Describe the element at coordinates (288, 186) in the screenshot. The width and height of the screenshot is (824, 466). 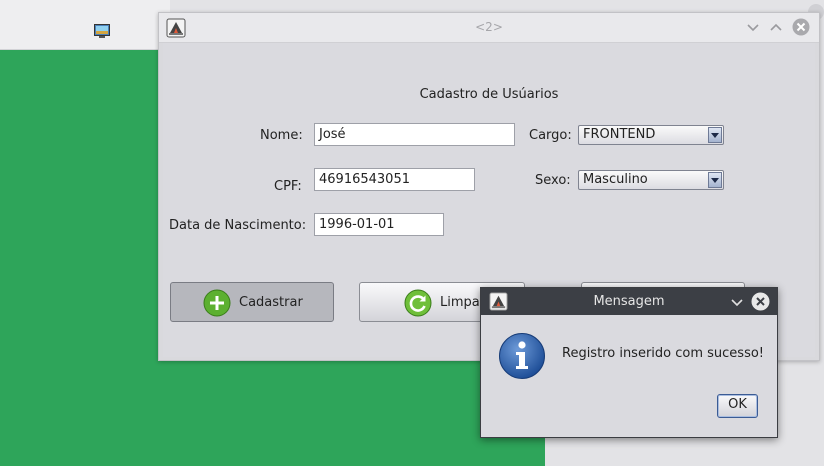
I see `cpf-label: CPF:` at that location.